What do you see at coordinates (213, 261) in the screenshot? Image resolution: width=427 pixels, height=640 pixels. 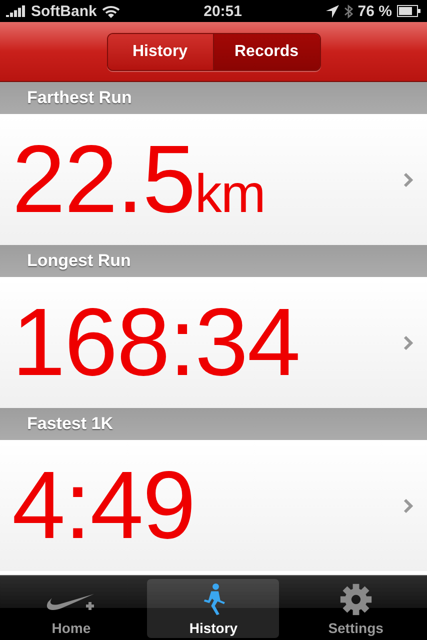 I see `section-header: Longest Run` at bounding box center [213, 261].